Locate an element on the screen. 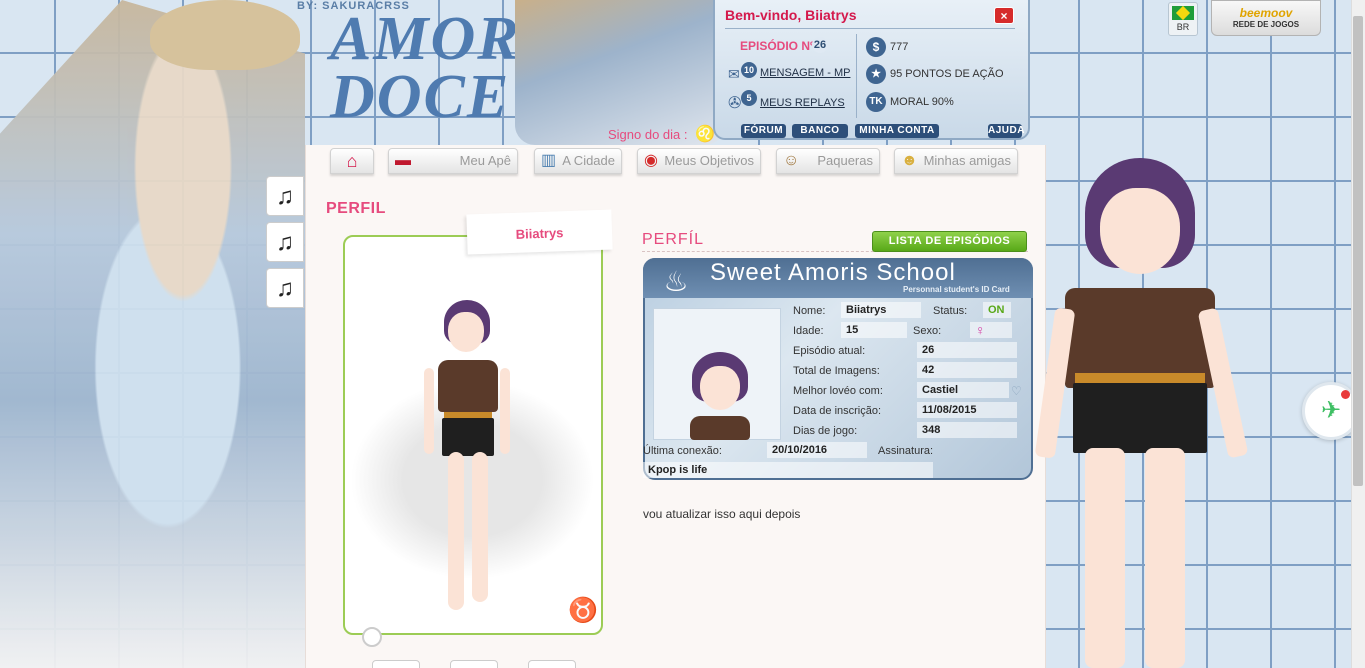 The height and width of the screenshot is (668, 1365). id-avatar-face is located at coordinates (720, 388).